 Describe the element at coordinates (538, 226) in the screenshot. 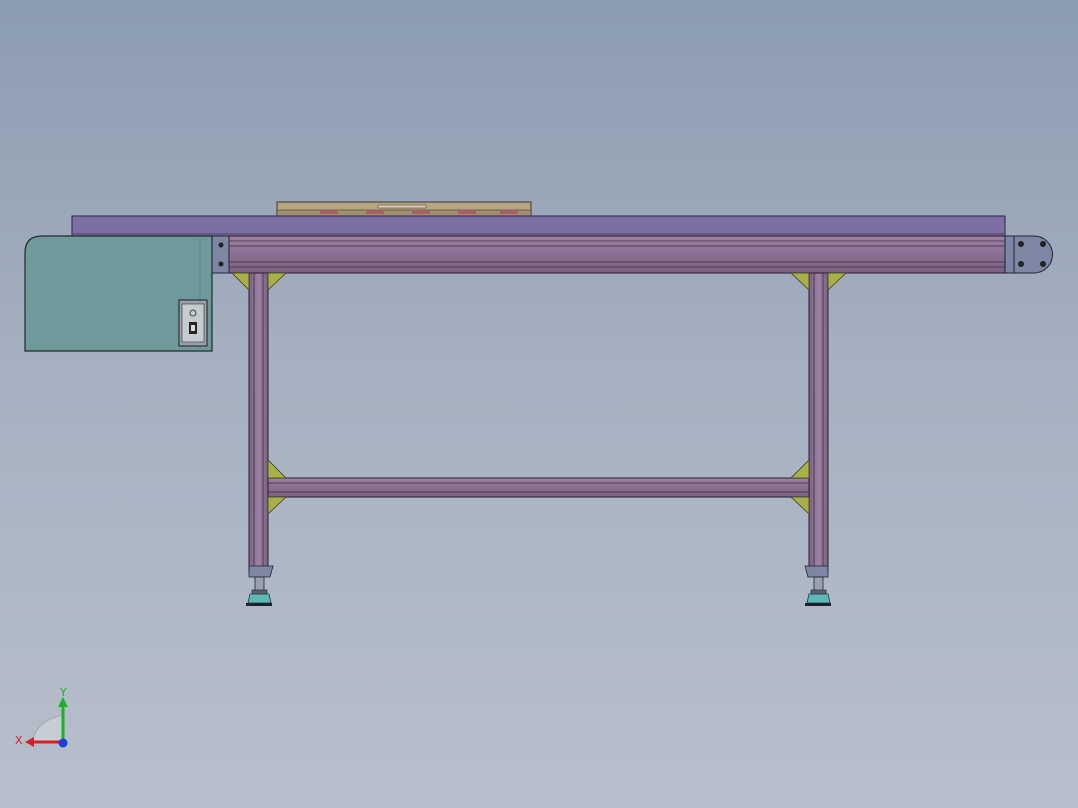

I see `conveyor-belt` at that location.